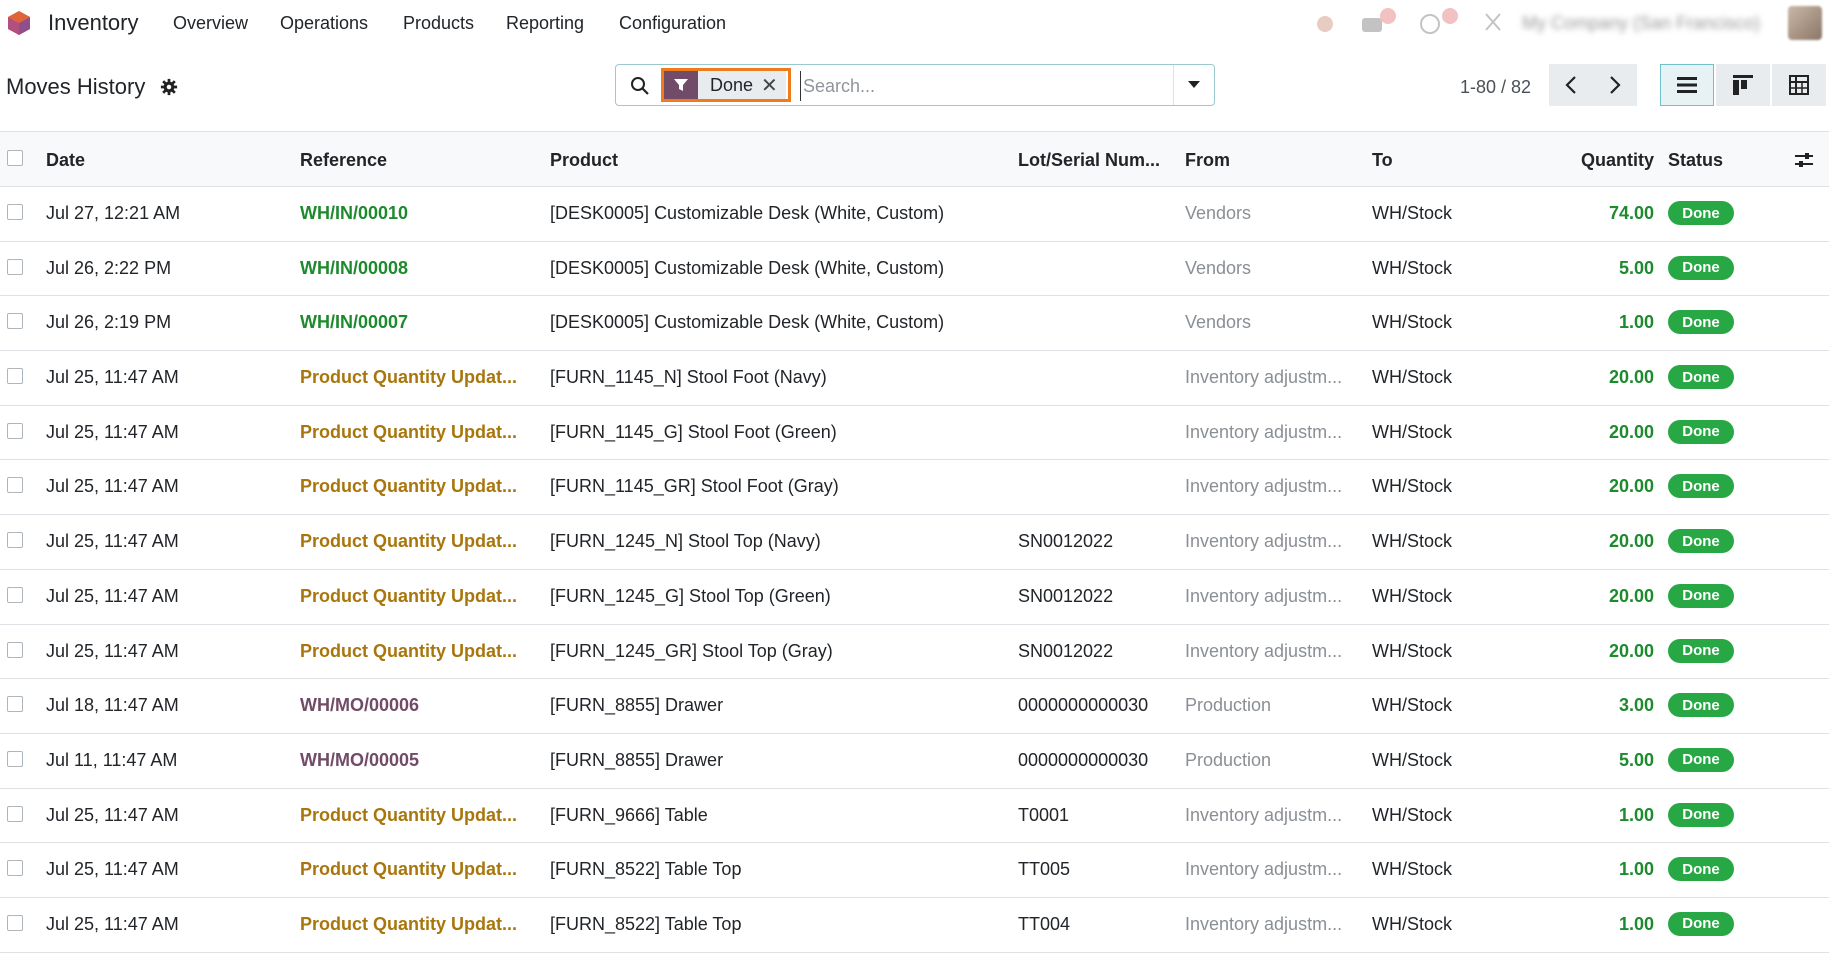 This screenshot has height=953, width=1829. Describe the element at coordinates (1382, 160) in the screenshot. I see `column-to: To` at that location.